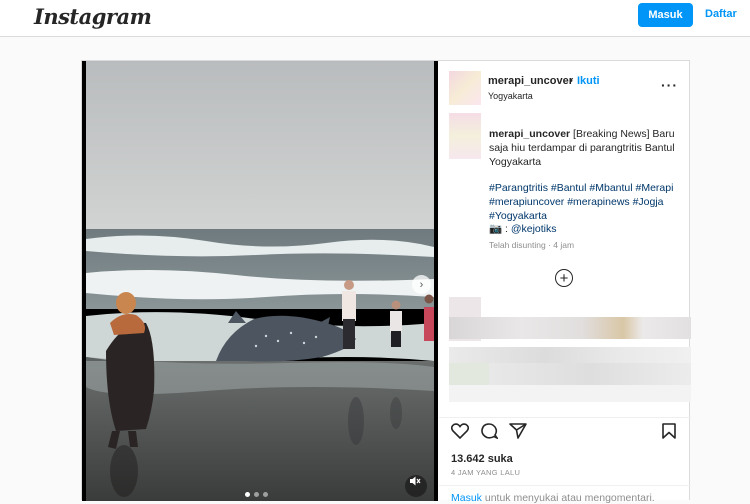 Image resolution: width=750 pixels, height=504 pixels. I want to click on top-navigation-bar: Instagram Masuk Daftar, so click(375, 18).